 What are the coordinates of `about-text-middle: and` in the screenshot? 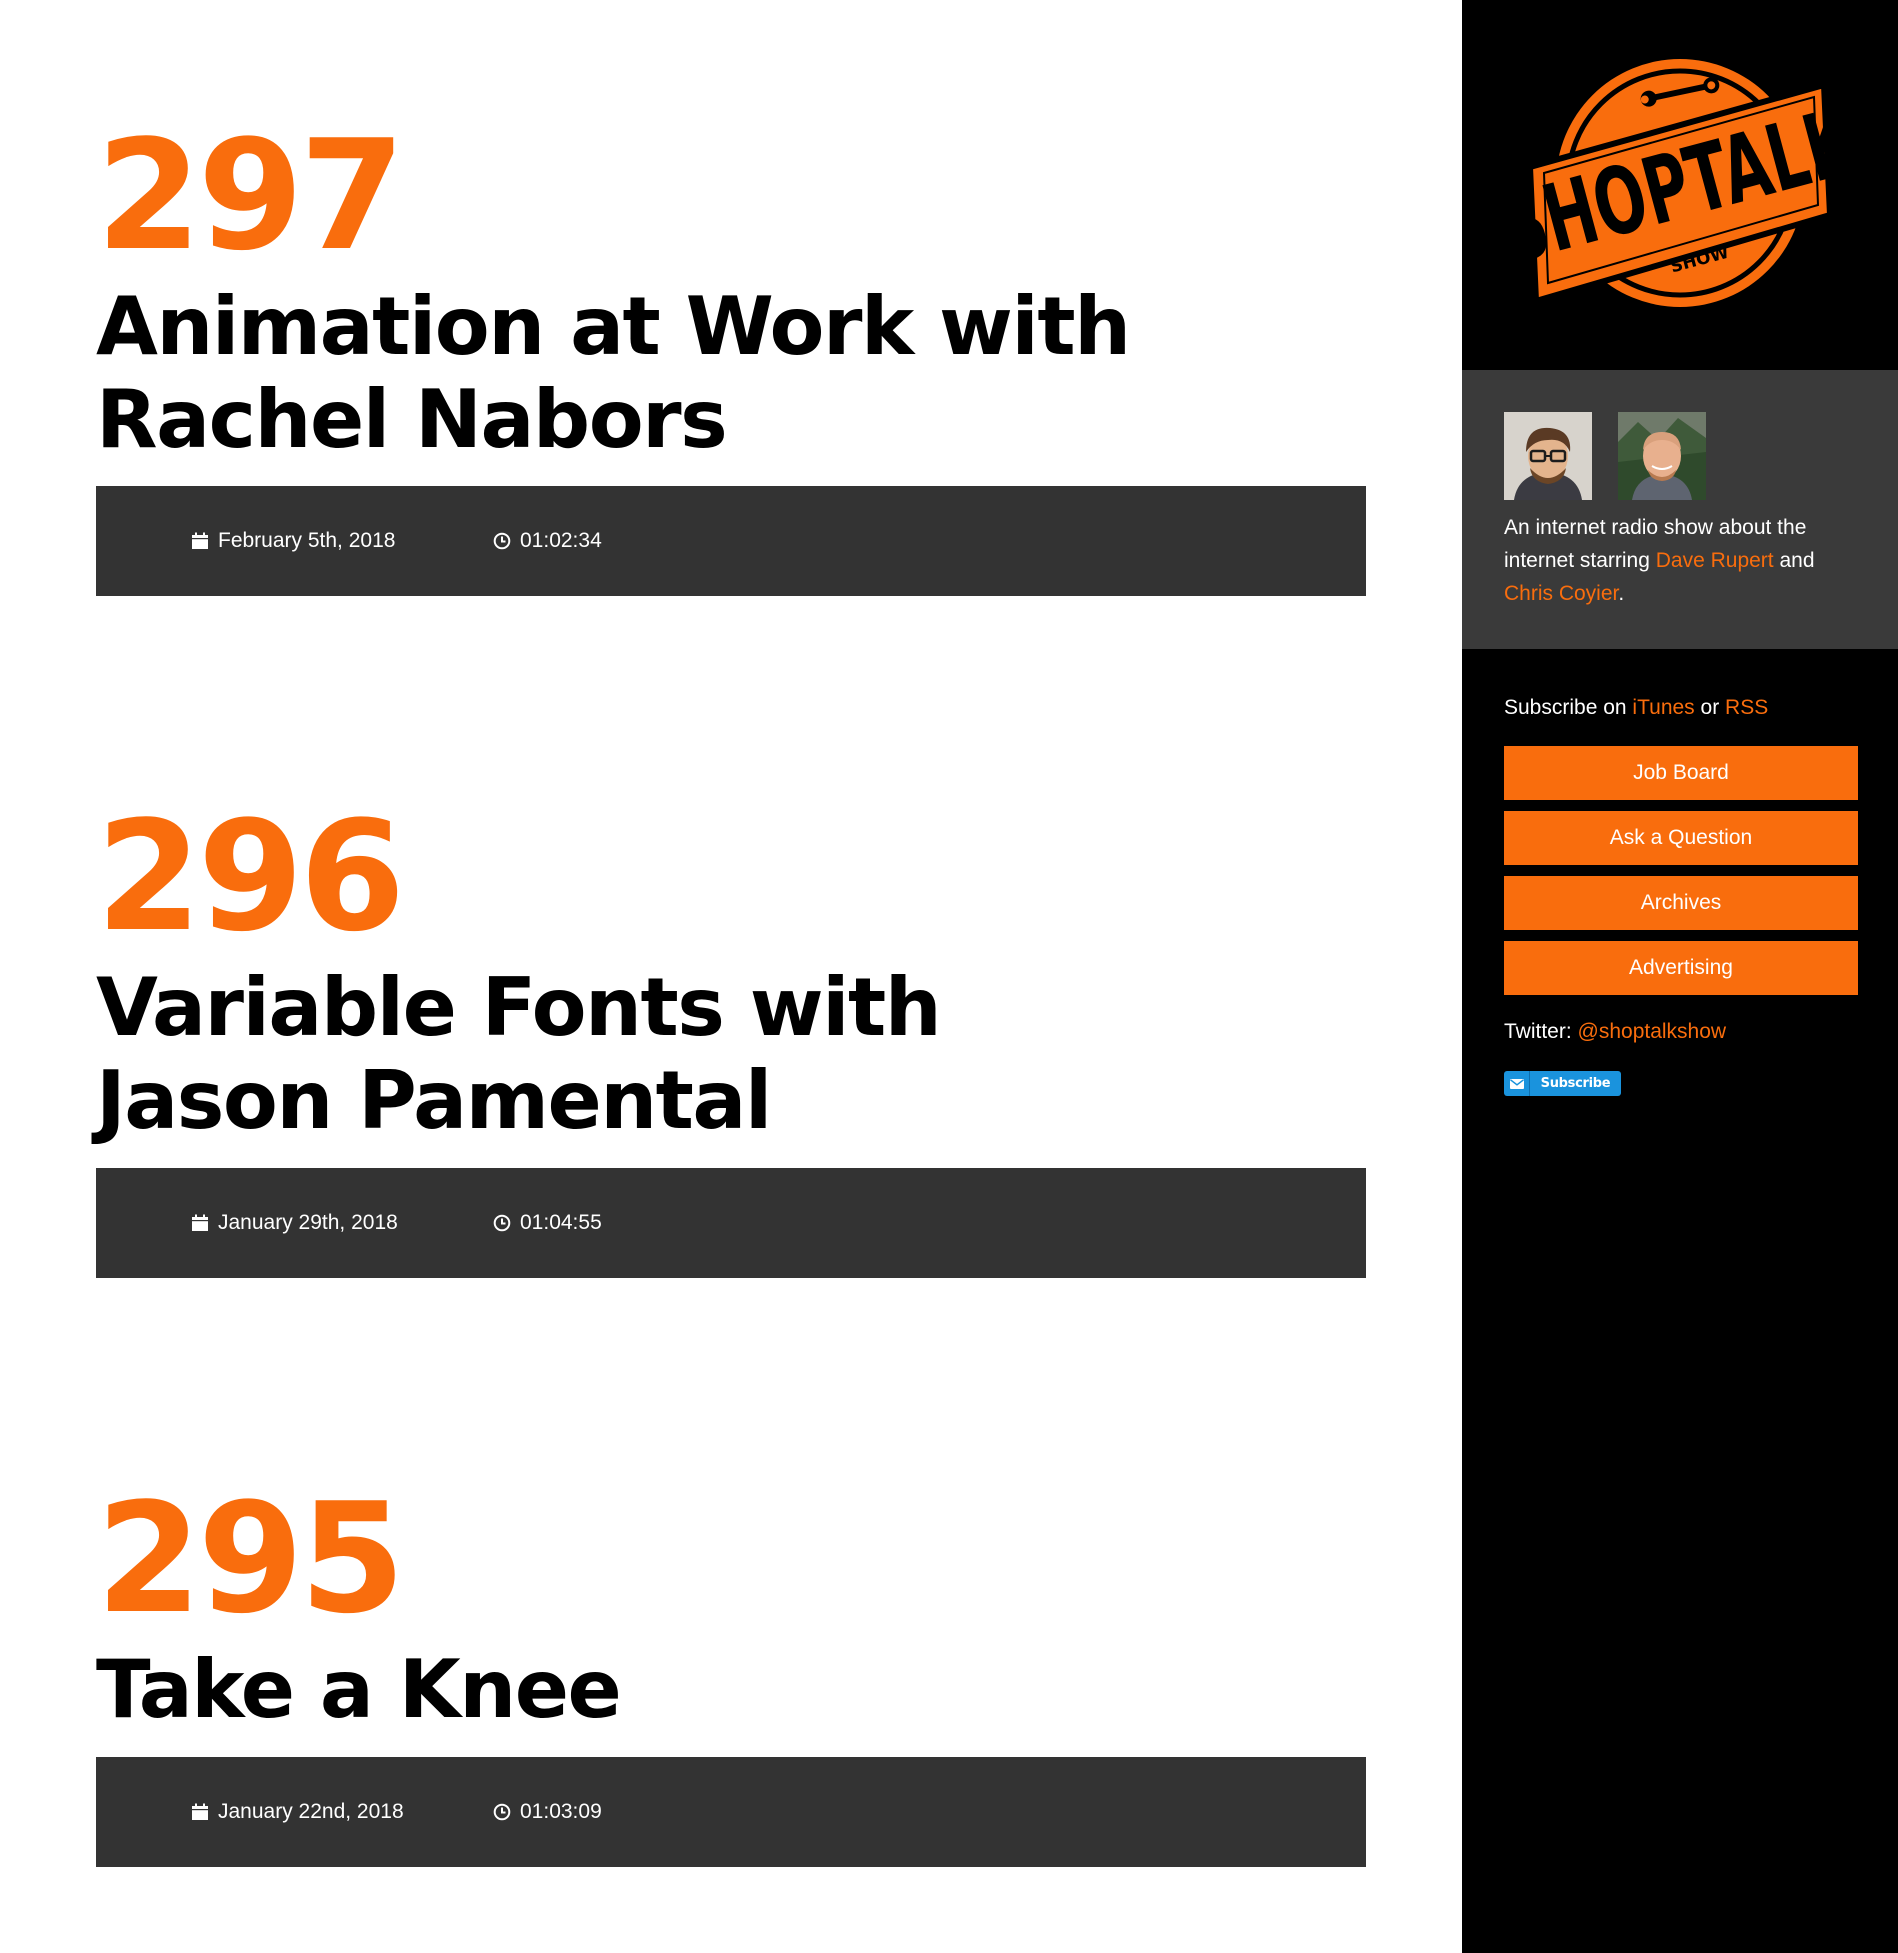 It's located at (1794, 560).